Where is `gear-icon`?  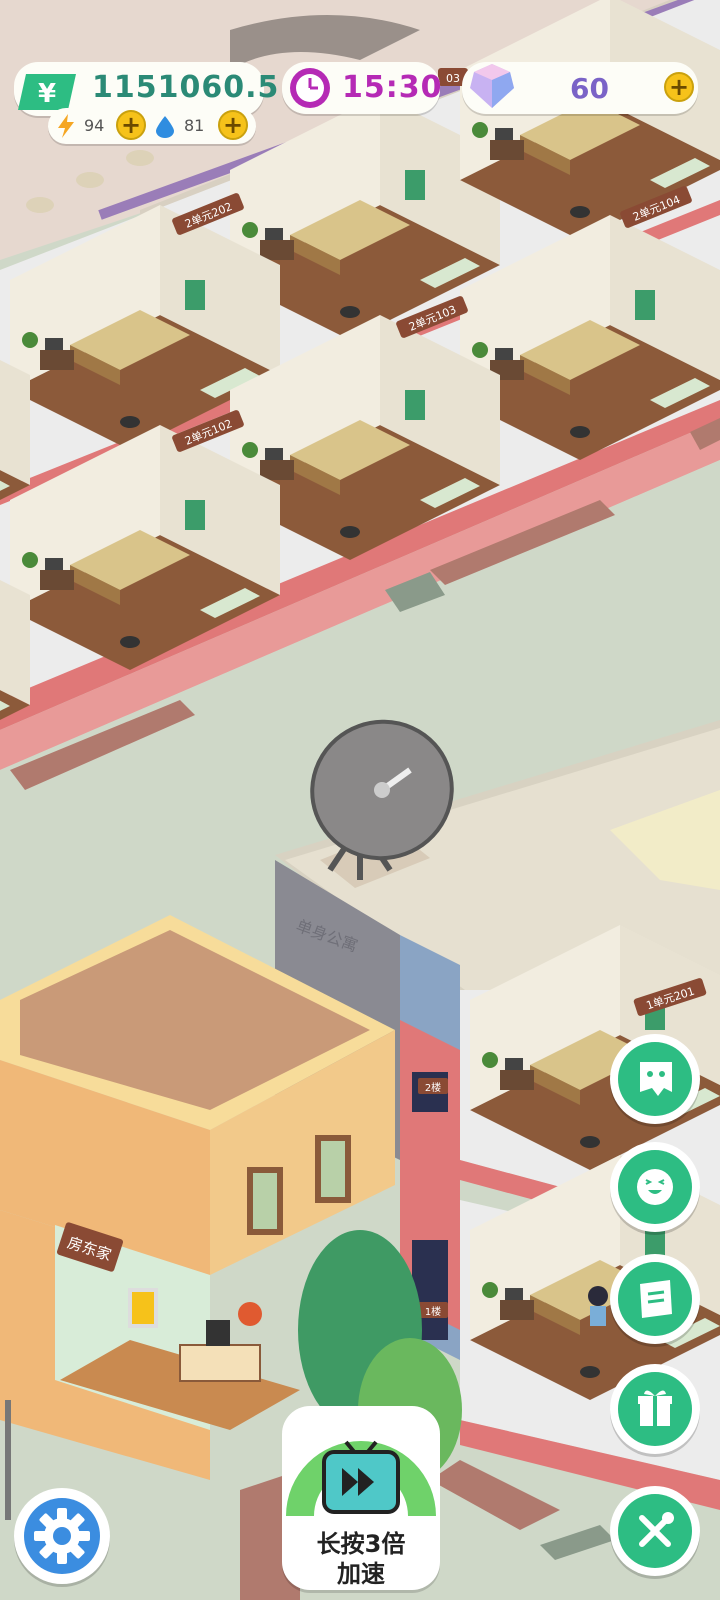 gear-icon is located at coordinates (62, 1536).